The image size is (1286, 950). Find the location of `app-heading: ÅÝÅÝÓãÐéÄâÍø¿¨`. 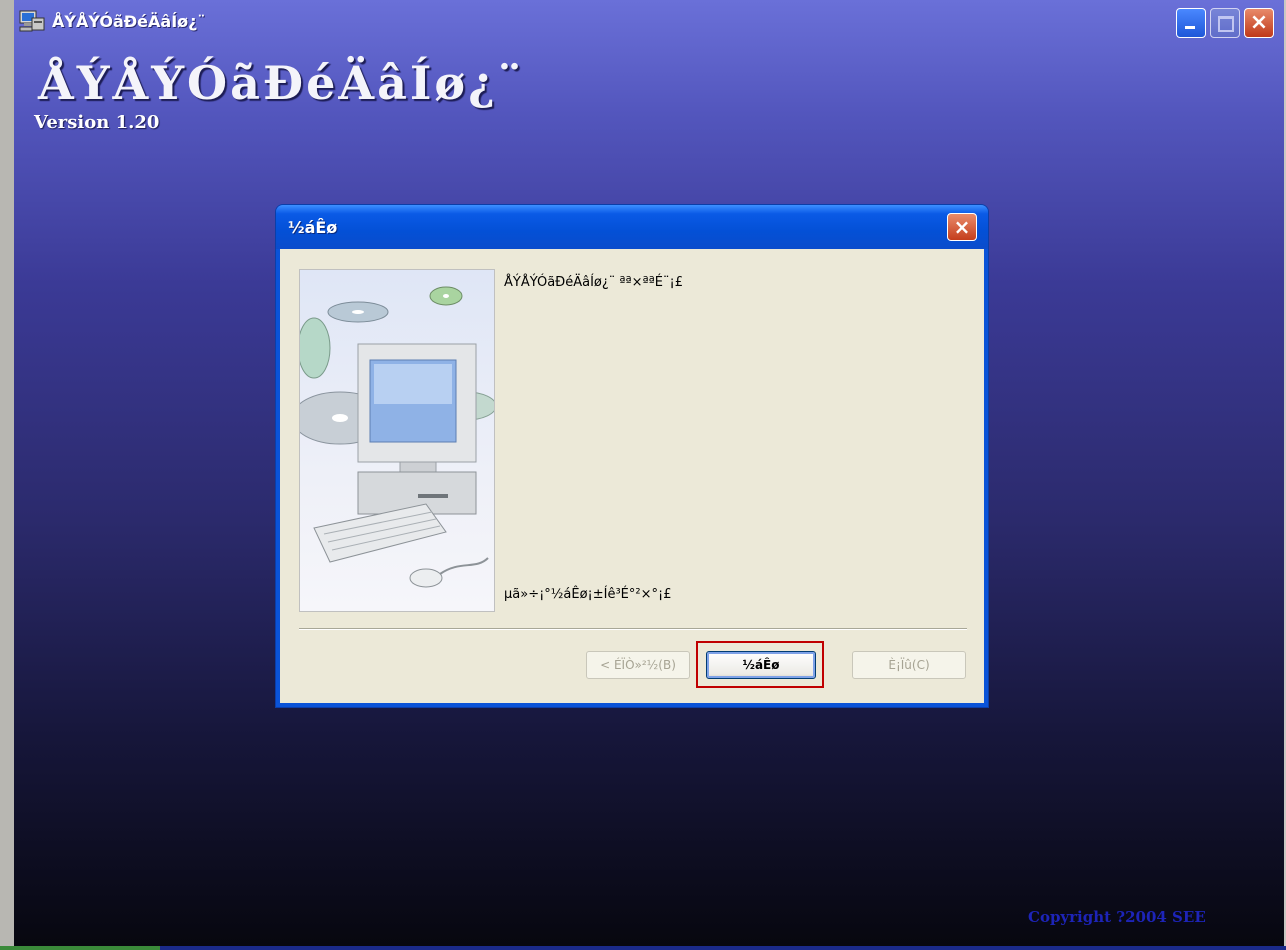

app-heading: ÅÝÅÝÓãÐéÄâÍø¿¨ is located at coordinates (281, 83).